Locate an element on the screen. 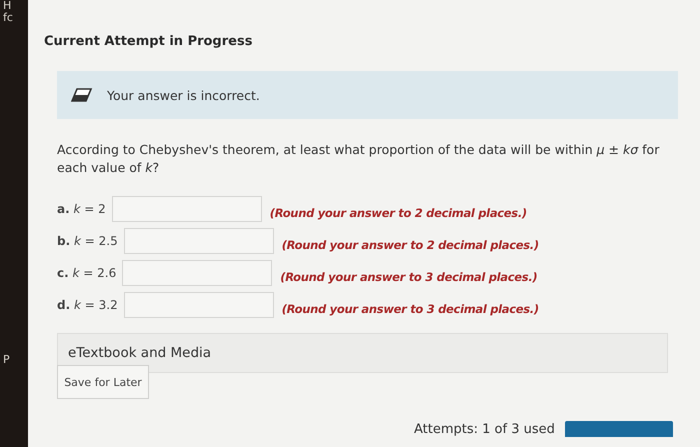  edge-text: P is located at coordinates (6, 360).